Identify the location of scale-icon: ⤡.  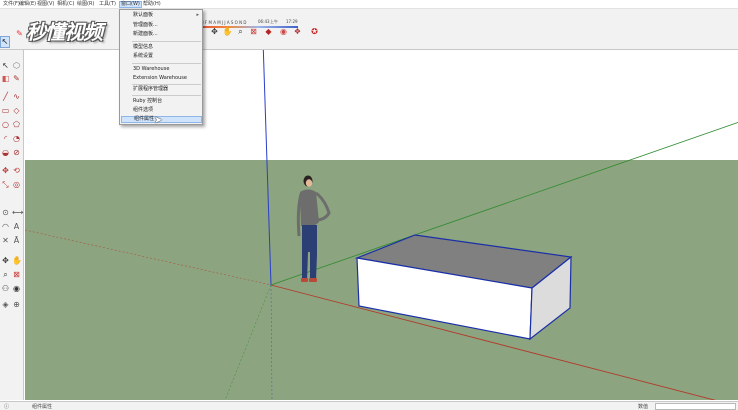
(5, 184).